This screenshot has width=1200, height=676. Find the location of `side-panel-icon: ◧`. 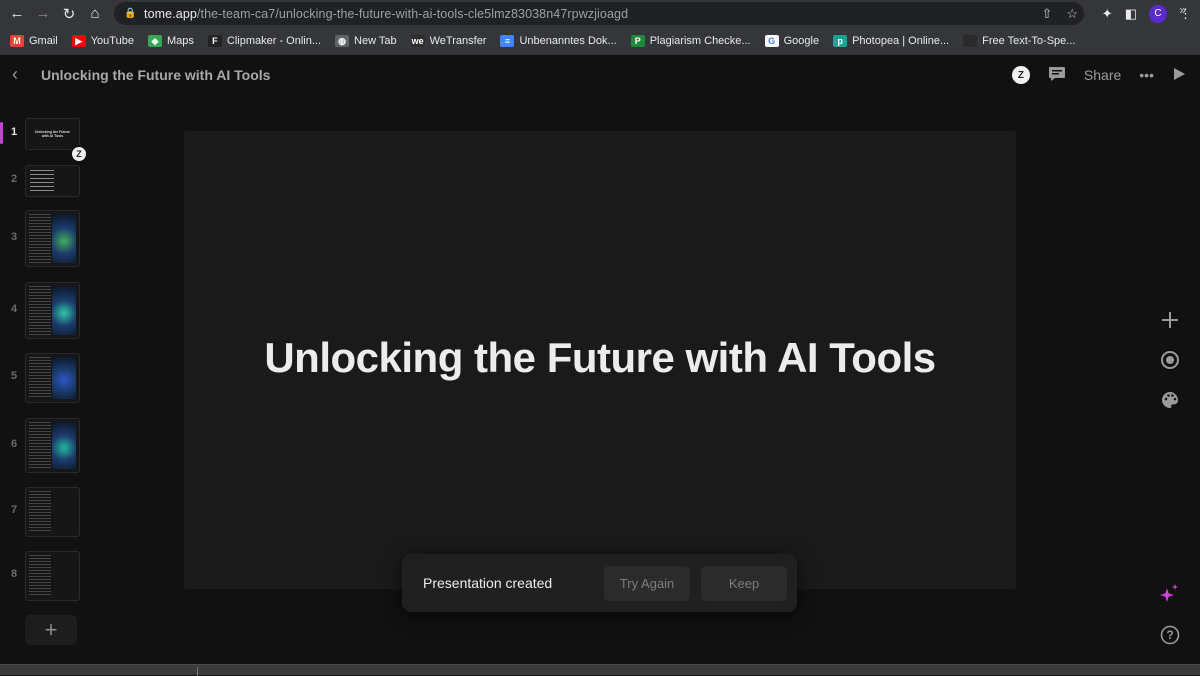

side-panel-icon: ◧ is located at coordinates (1131, 14).